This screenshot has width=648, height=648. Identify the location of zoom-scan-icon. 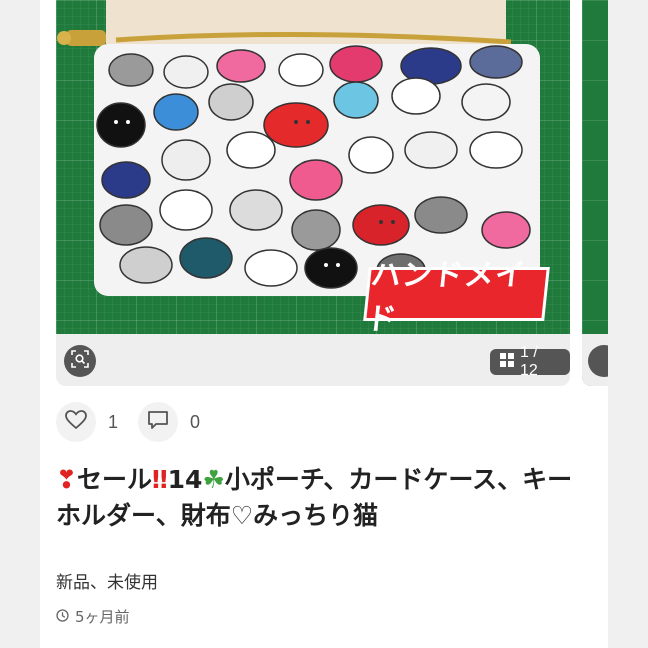
(80, 361).